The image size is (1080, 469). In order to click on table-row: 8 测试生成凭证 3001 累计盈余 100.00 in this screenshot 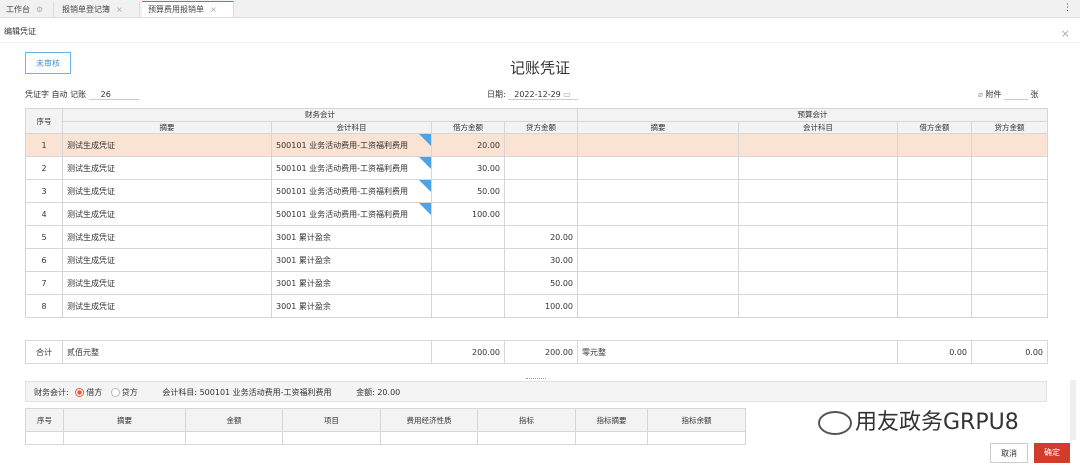, I will do `click(536, 306)`.